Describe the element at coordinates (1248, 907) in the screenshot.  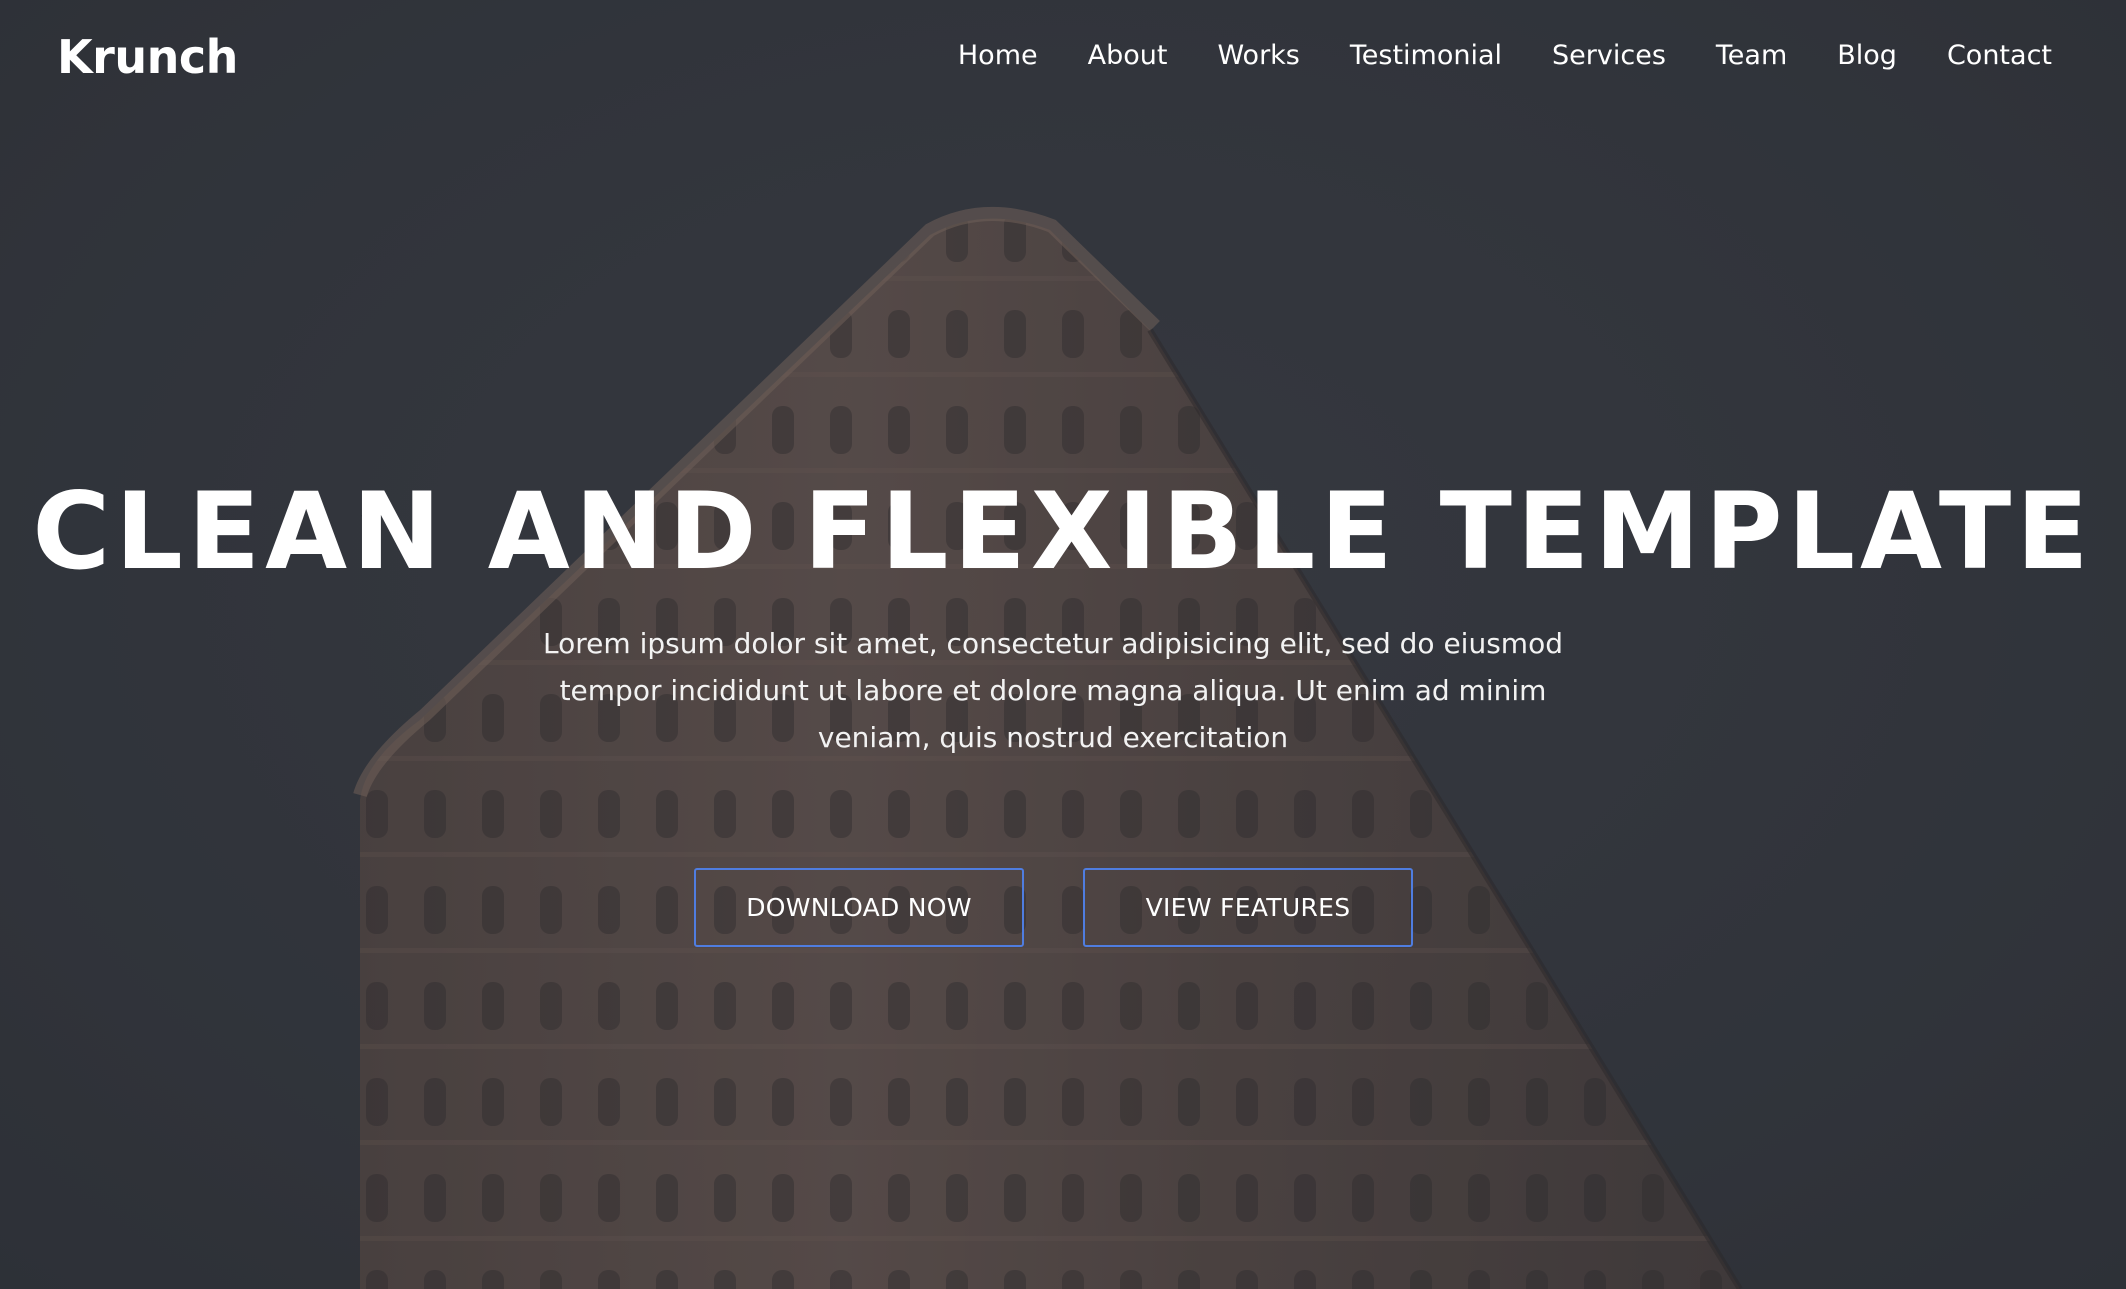
I see `view-features-button: VIEW FEATURES` at that location.